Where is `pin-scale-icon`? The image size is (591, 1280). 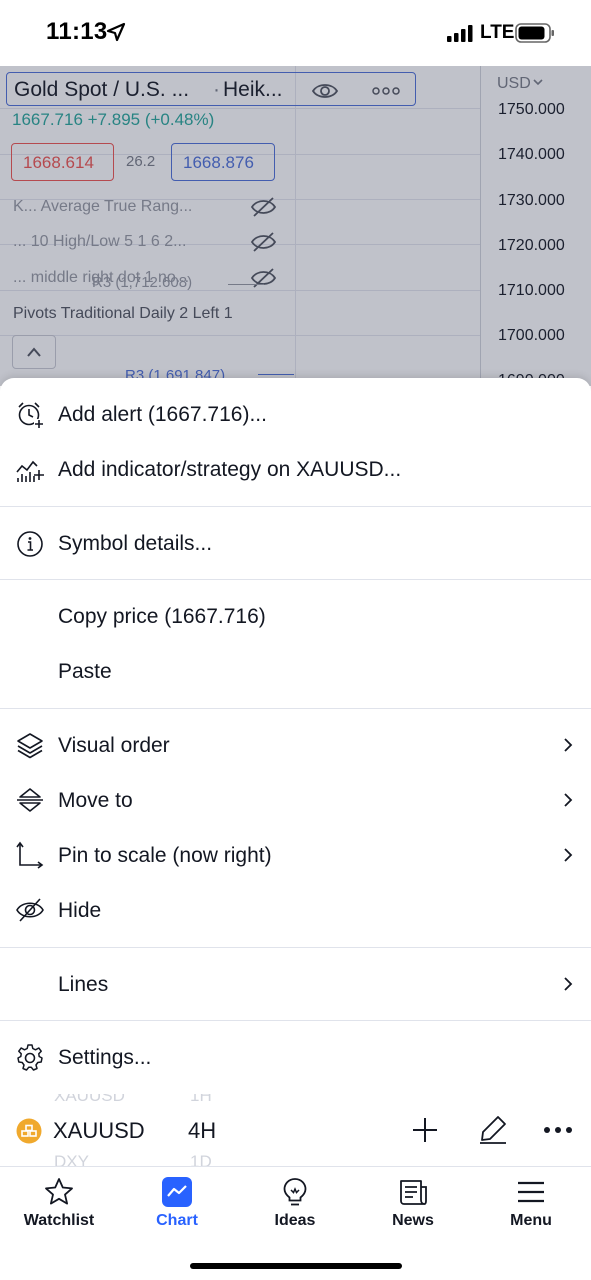
pin-scale-icon is located at coordinates (30, 855).